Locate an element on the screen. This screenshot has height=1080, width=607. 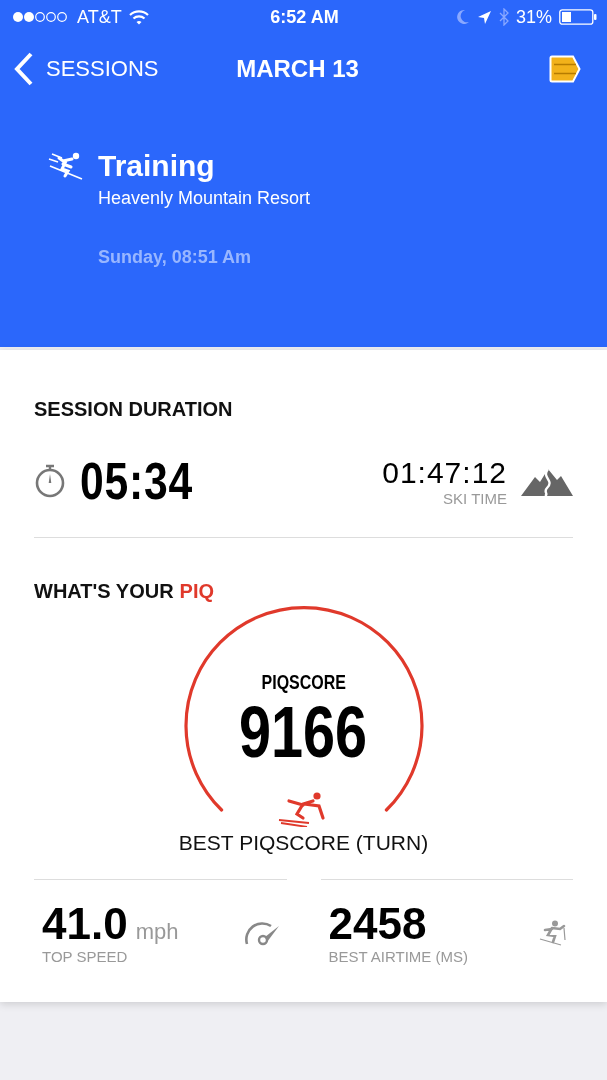
back-link: SESSIONS is located at coordinates (86, 69).